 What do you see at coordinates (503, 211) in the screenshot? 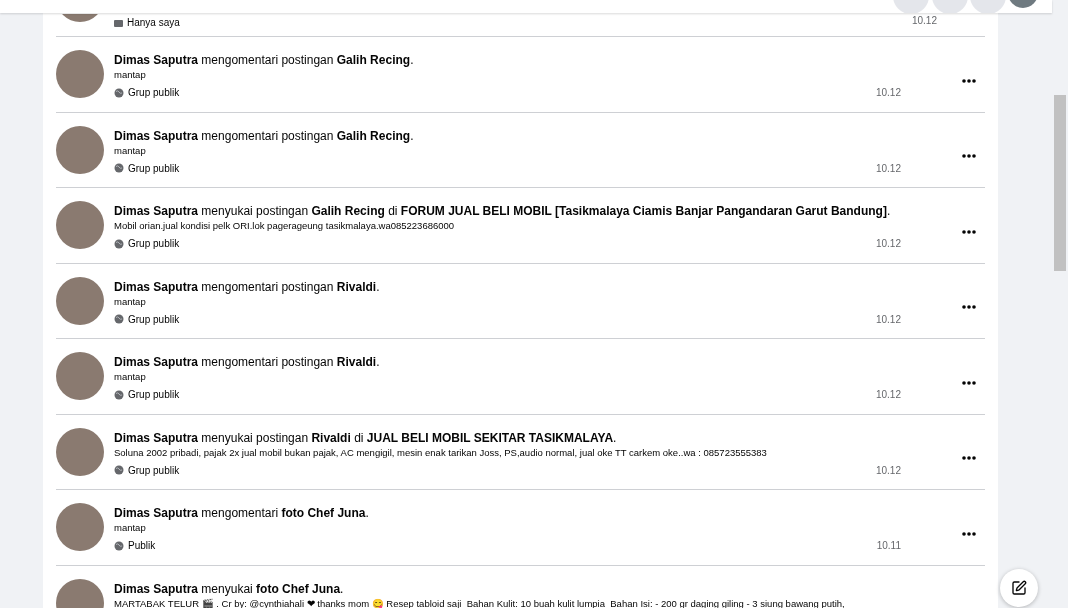
I see `activity-headline: Dimas Saputra menyukai postingan Galih Recing di FORUM JUAL BELI MOBIL [Tasikmalaya Ciamis Banjar Pangandaran Garut Bandung].` at bounding box center [503, 211].